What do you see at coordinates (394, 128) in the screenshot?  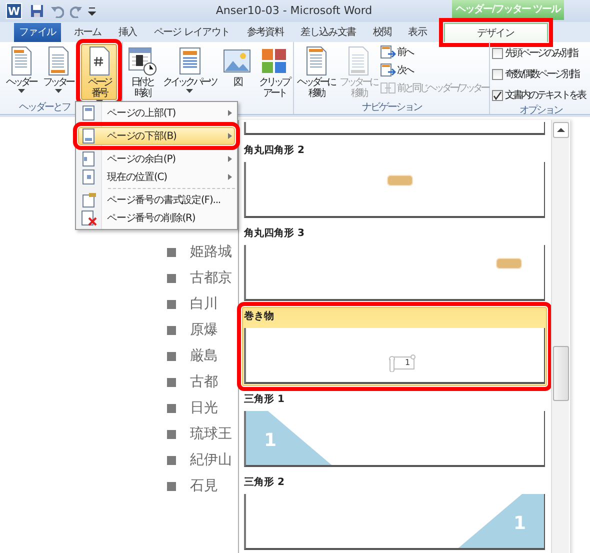 I see `gallery-item` at bounding box center [394, 128].